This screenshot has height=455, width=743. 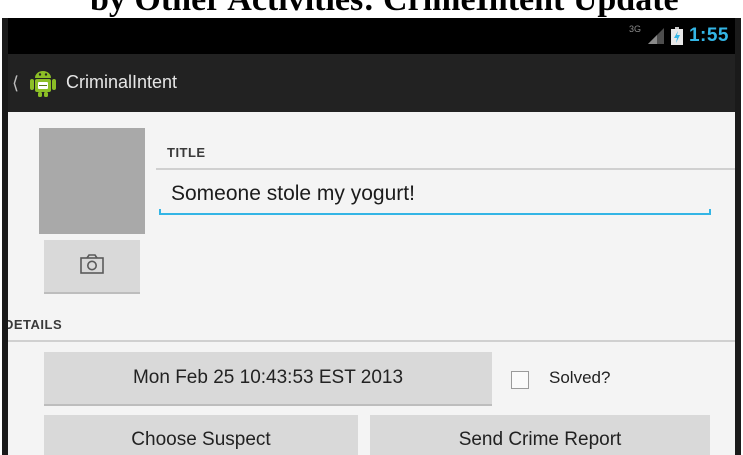 I want to click on details-section-label: DETAILS, so click(x=33, y=324).